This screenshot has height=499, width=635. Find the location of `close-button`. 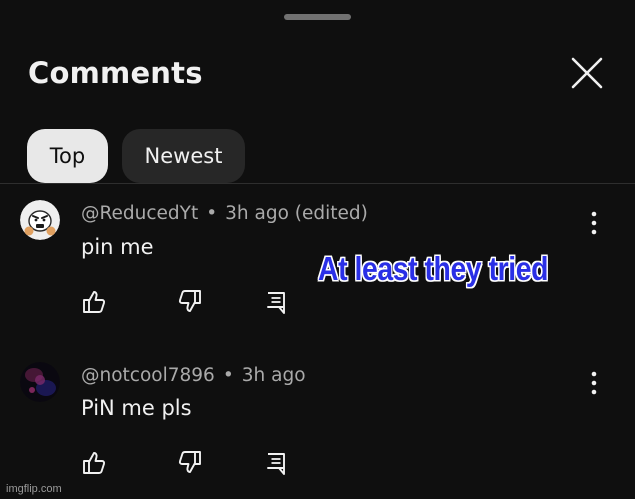

close-button is located at coordinates (587, 73).